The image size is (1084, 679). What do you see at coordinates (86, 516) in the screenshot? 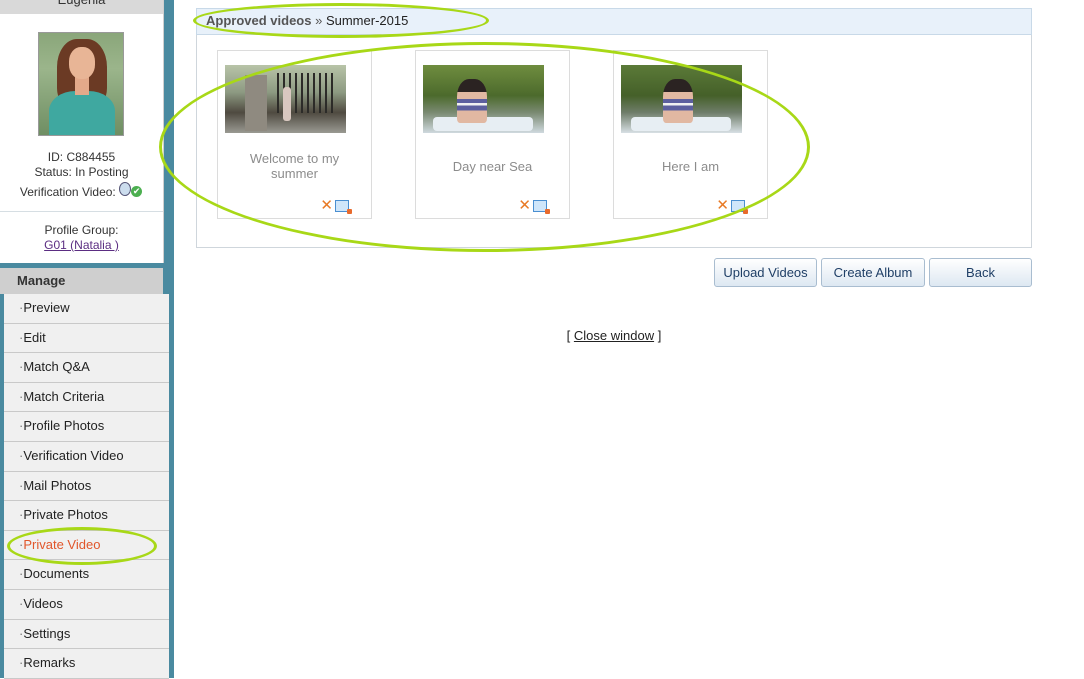
I see `menu-item-private-photos: ·Private Photos` at bounding box center [86, 516].